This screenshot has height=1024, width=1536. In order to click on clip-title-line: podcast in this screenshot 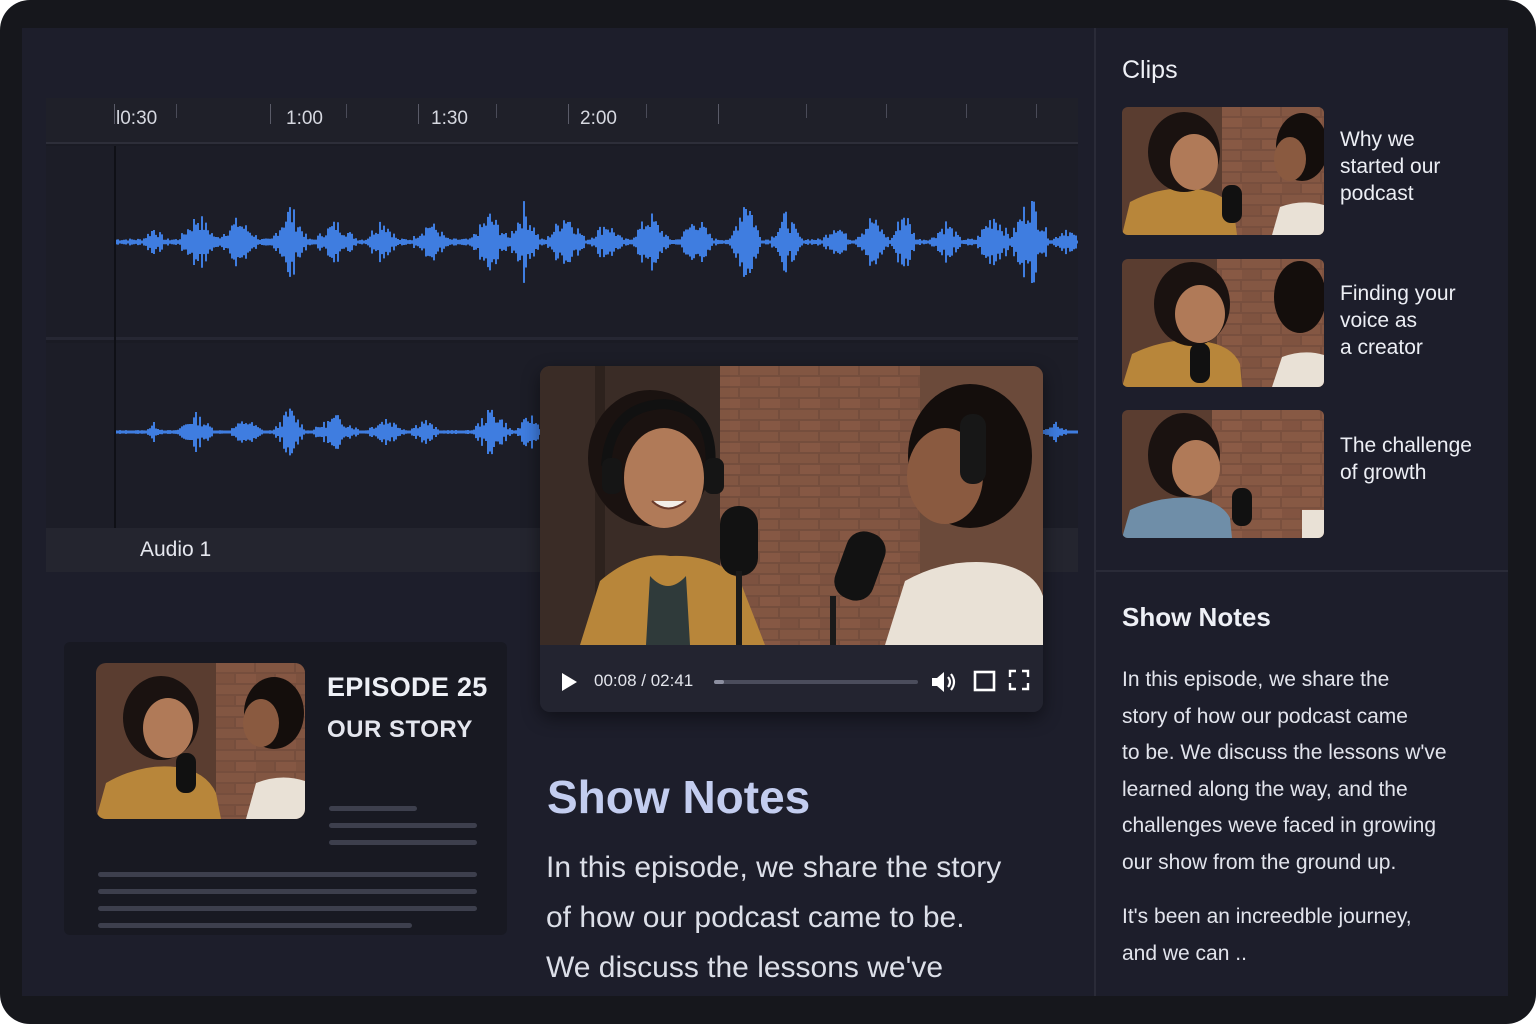, I will do `click(1377, 193)`.